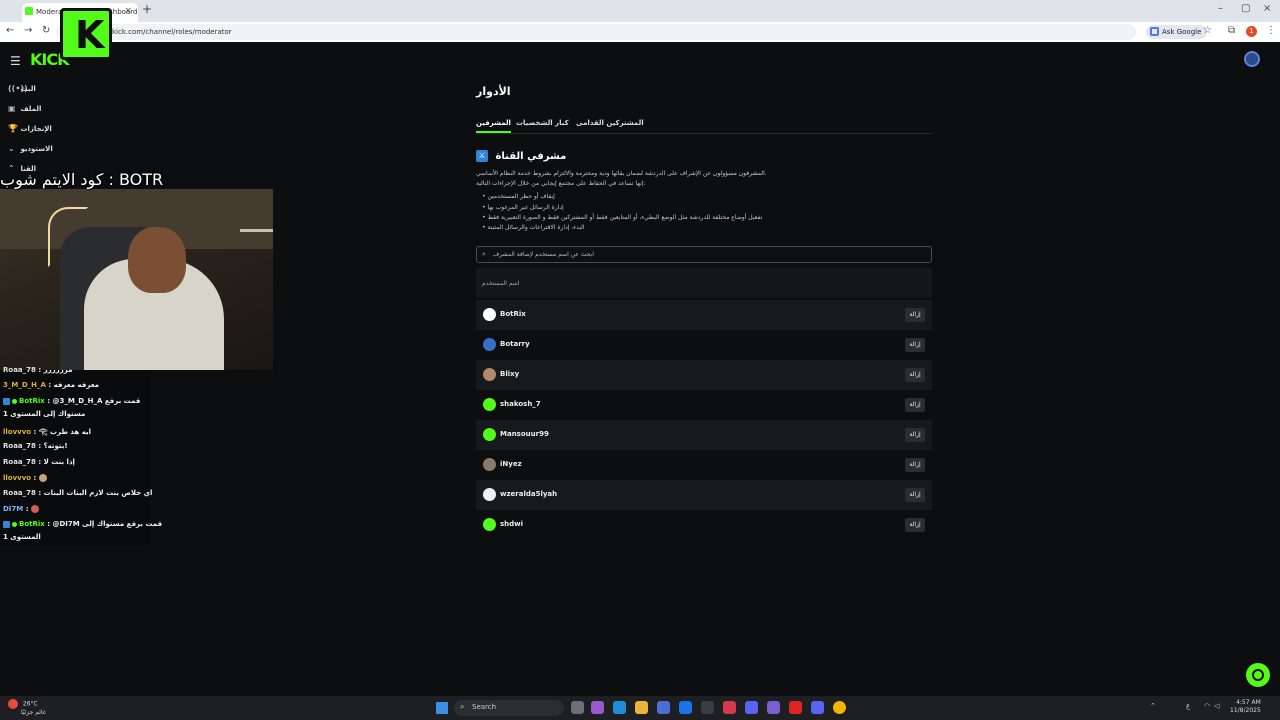  Describe the element at coordinates (442, 708) in the screenshot. I see `windows-start-icon` at that location.